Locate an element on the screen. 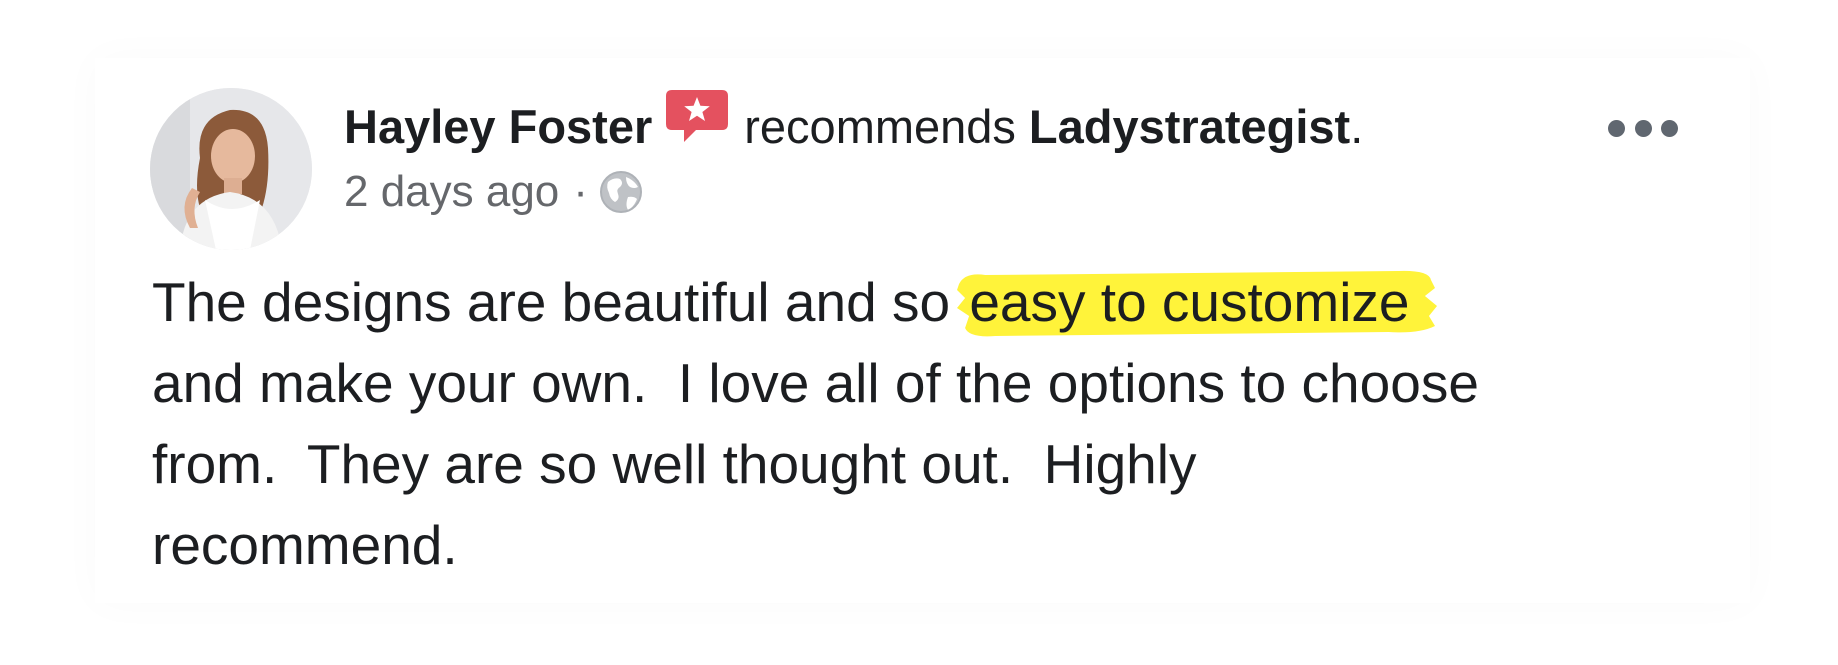 Image resolution: width=1838 pixels, height=665 pixels. post-body-line-4: recommend. is located at coordinates (305, 545).